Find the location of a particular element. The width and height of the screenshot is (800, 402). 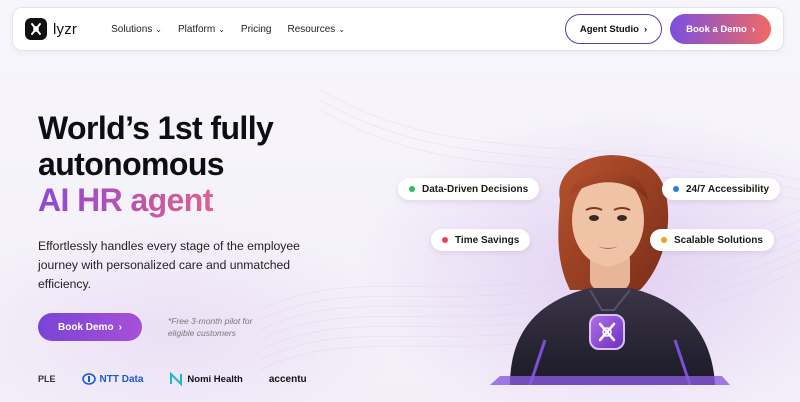

feature-pill-accessibility: 24/7 Accessibility is located at coordinates (721, 189).